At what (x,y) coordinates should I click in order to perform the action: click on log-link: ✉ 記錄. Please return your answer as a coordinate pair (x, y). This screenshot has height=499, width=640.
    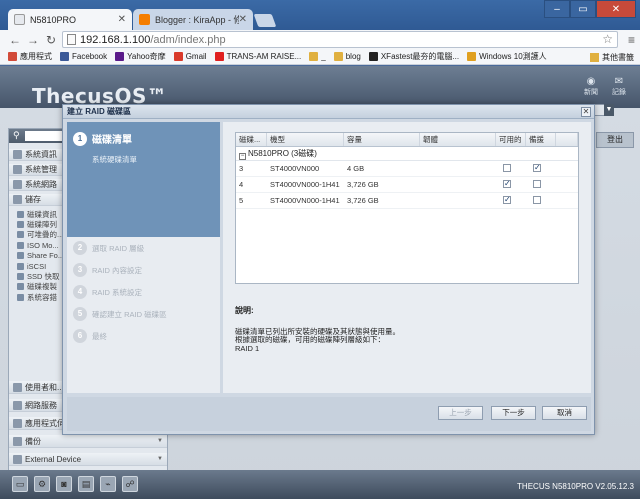
    Looking at the image, I should click on (619, 86).